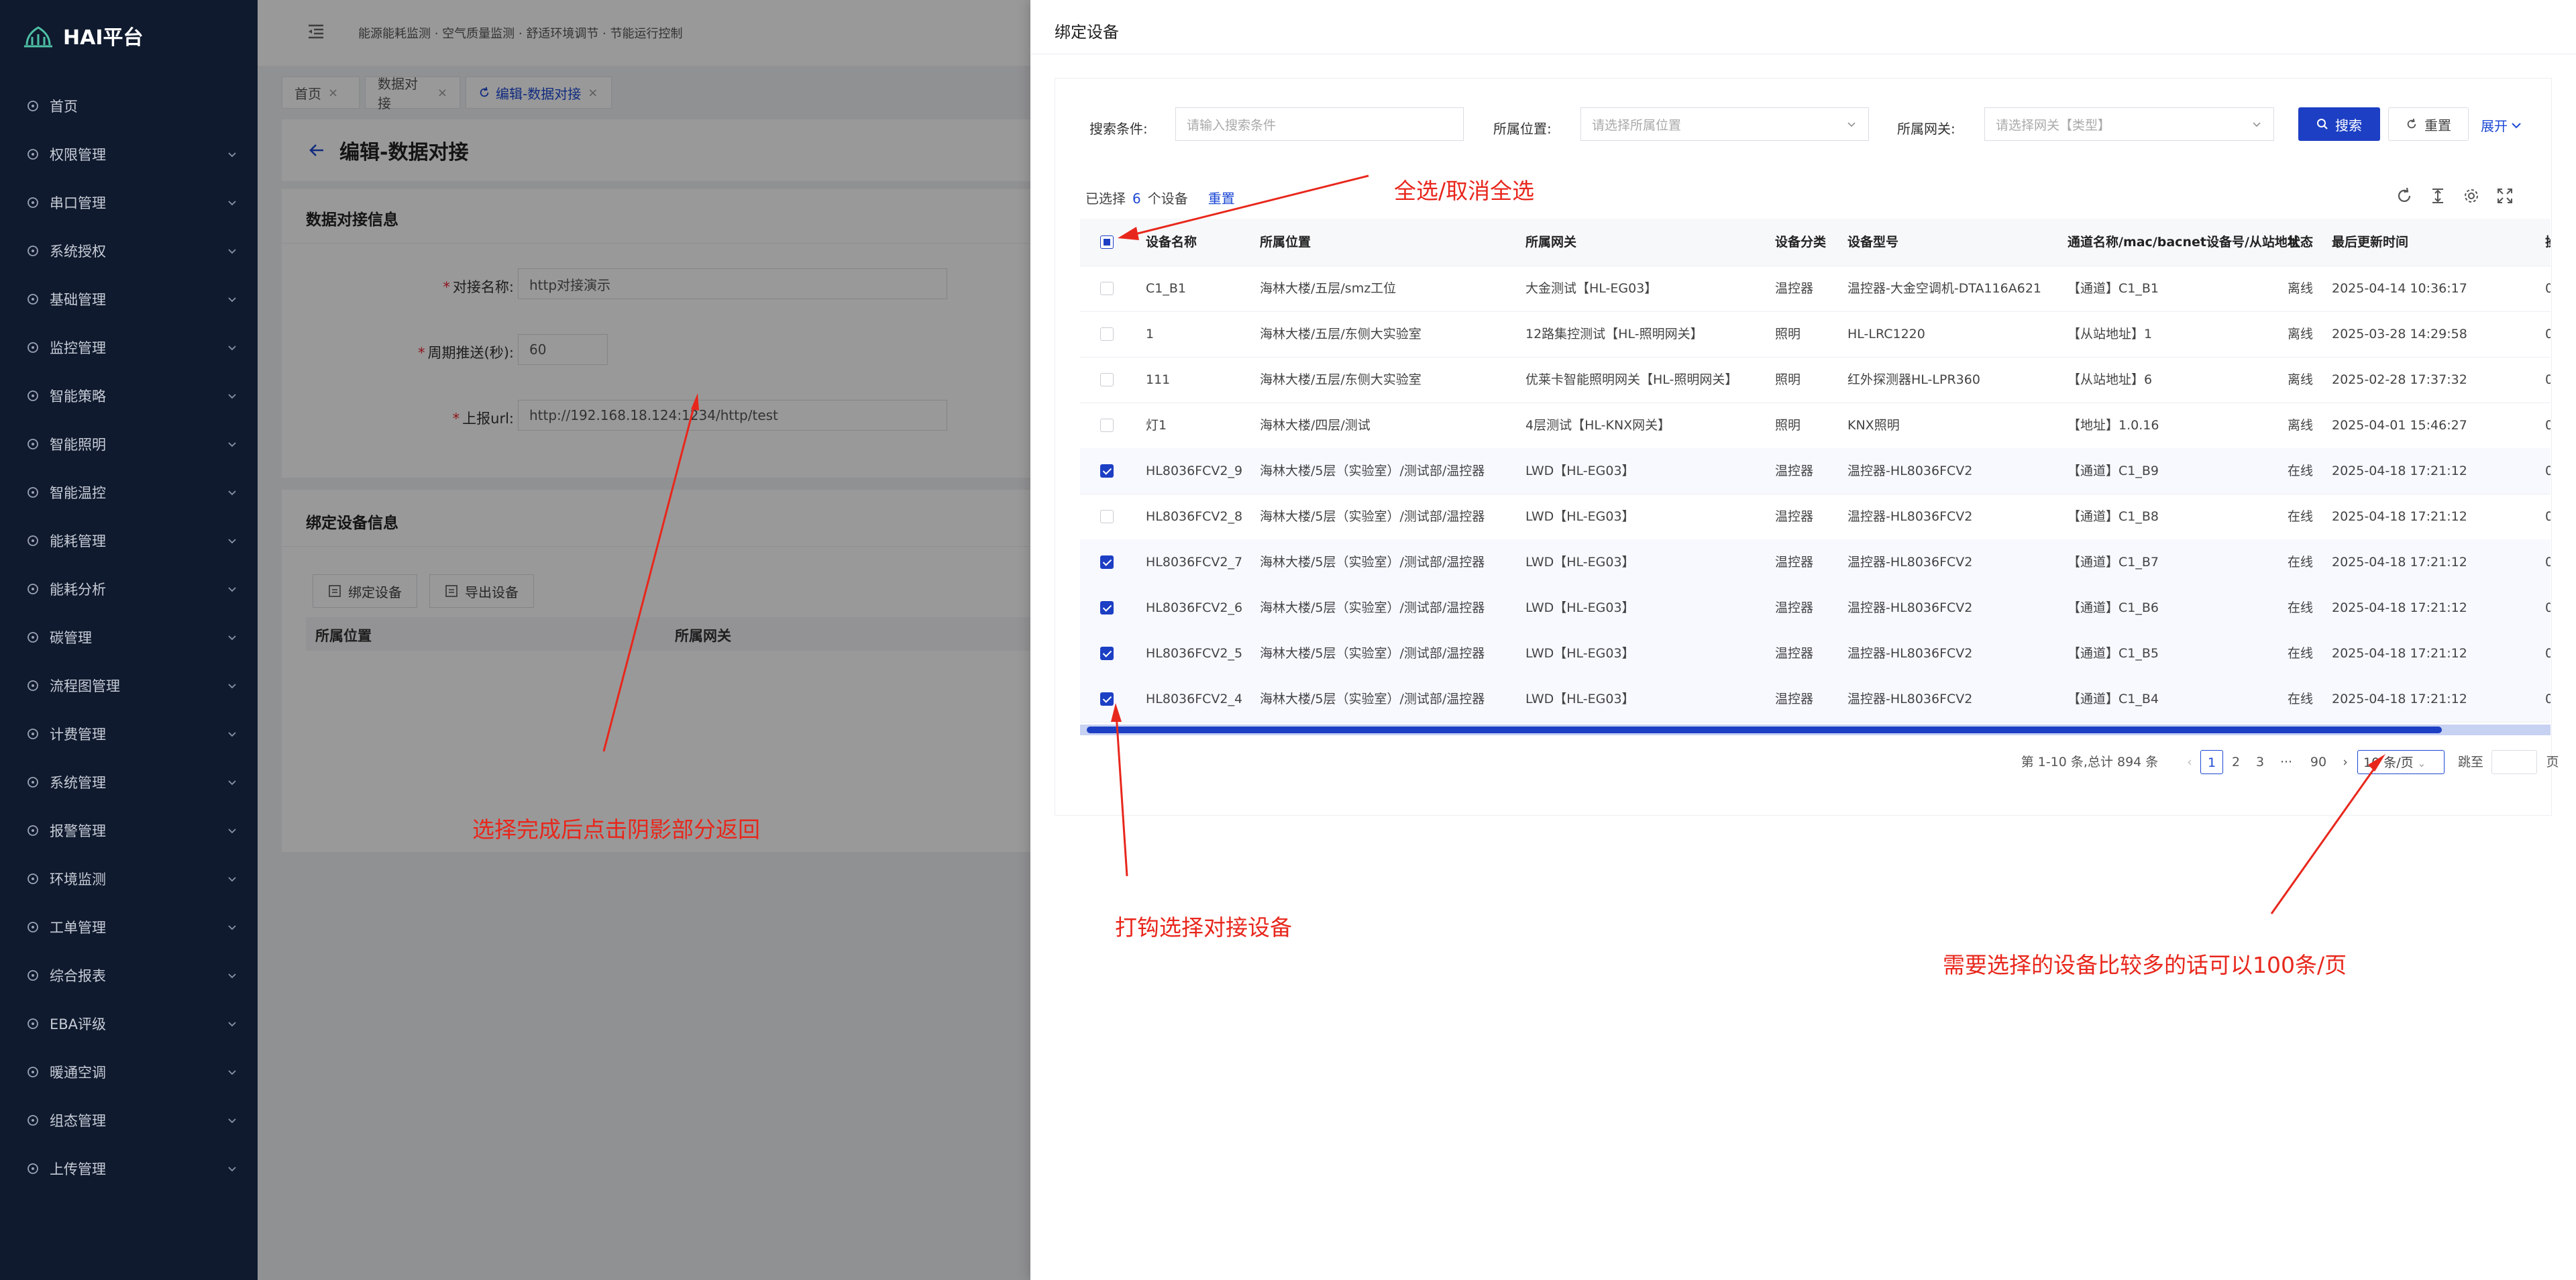  Describe the element at coordinates (2428, 124) in the screenshot. I see `reset-button: 重置` at that location.